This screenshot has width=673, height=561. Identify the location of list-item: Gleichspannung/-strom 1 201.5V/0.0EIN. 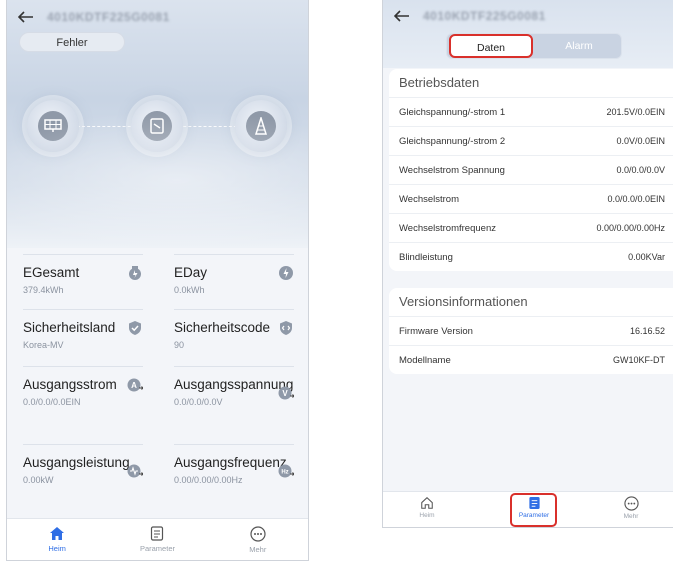
(531, 111).